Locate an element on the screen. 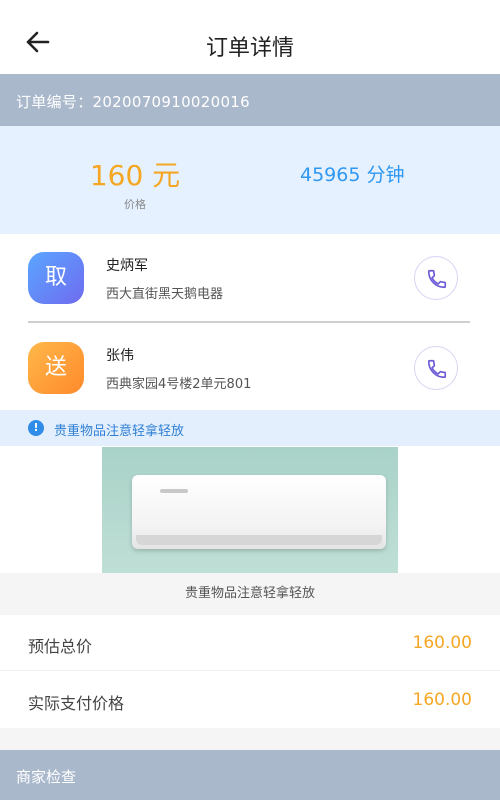  pickup-badge: 取 is located at coordinates (56, 278).